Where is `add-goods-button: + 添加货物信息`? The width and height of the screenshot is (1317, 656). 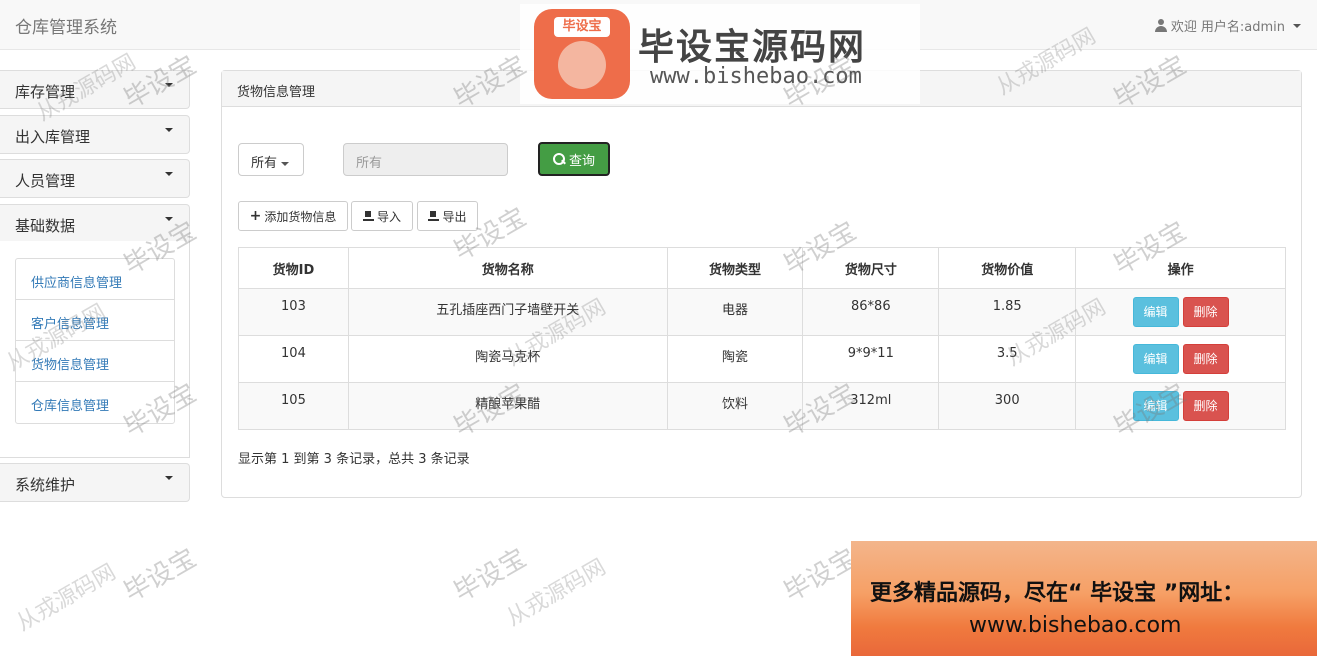 add-goods-button: + 添加货物信息 is located at coordinates (293, 216).